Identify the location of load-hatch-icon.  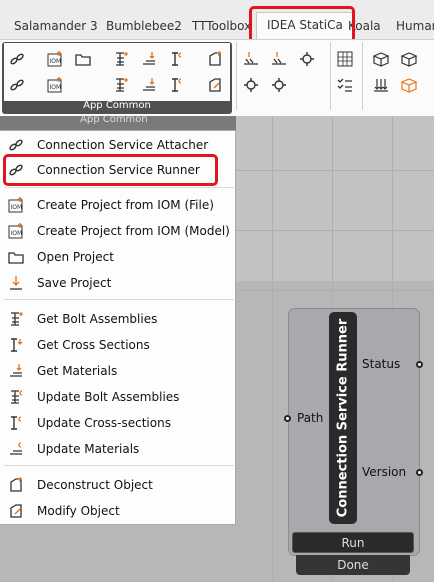
(251, 59).